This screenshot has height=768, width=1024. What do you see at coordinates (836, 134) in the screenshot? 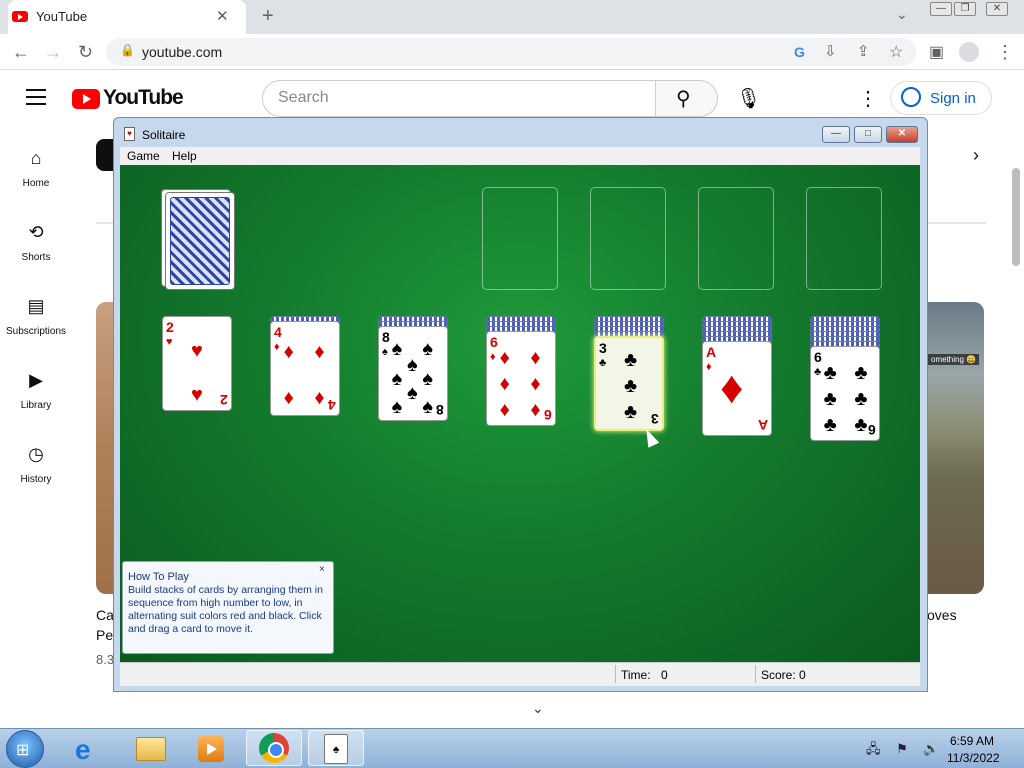
I see `minimize-button: —` at bounding box center [836, 134].